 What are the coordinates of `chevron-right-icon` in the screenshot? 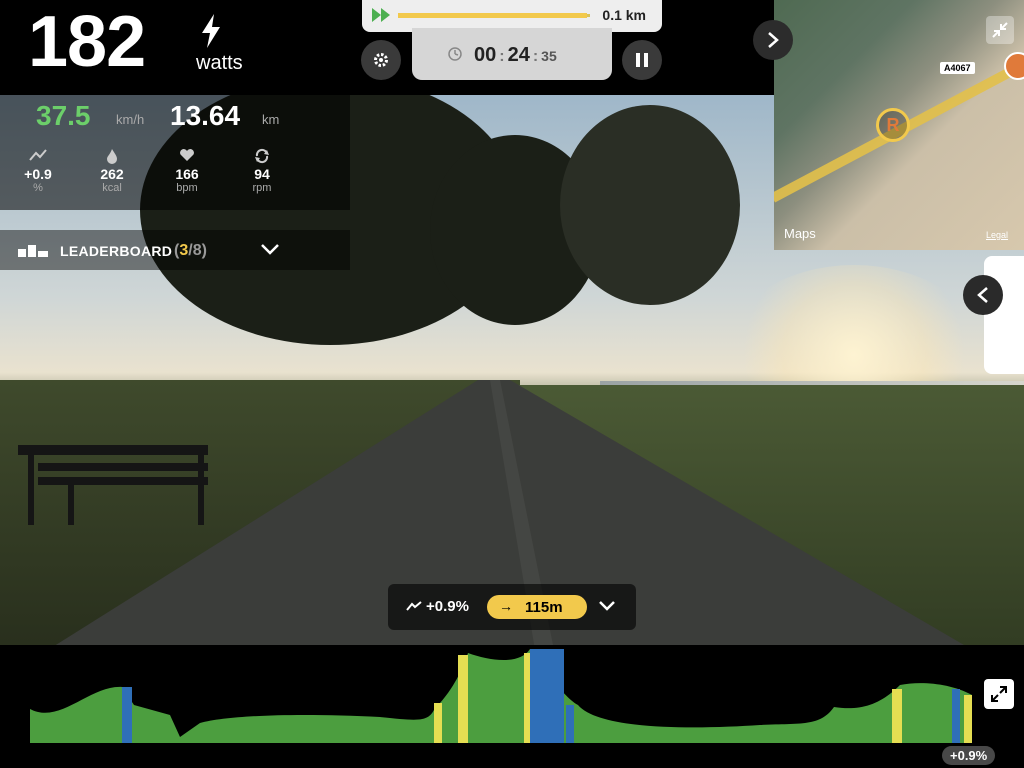 It's located at (773, 40).